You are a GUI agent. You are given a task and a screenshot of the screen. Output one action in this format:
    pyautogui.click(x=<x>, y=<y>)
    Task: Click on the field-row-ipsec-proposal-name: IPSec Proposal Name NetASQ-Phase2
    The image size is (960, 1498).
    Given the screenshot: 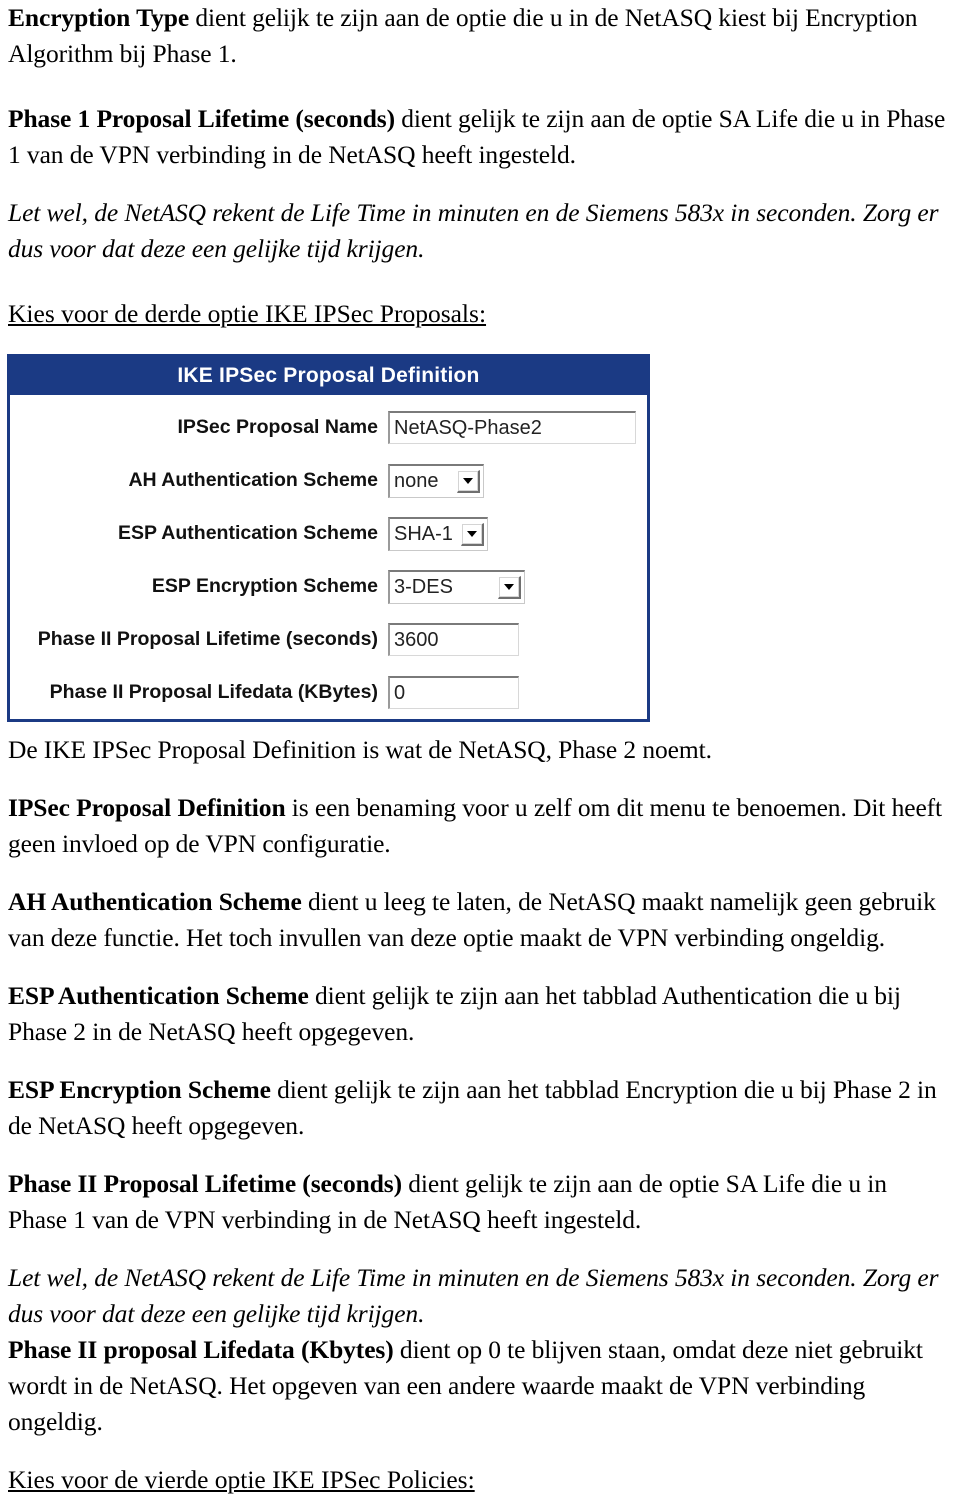 What is the action you would take?
    pyautogui.click(x=328, y=427)
    